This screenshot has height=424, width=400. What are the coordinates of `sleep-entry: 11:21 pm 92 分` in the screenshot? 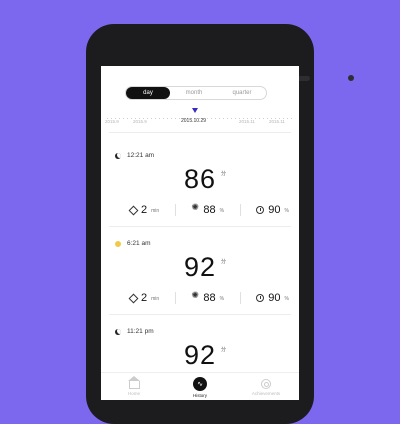 It's located at (200, 352).